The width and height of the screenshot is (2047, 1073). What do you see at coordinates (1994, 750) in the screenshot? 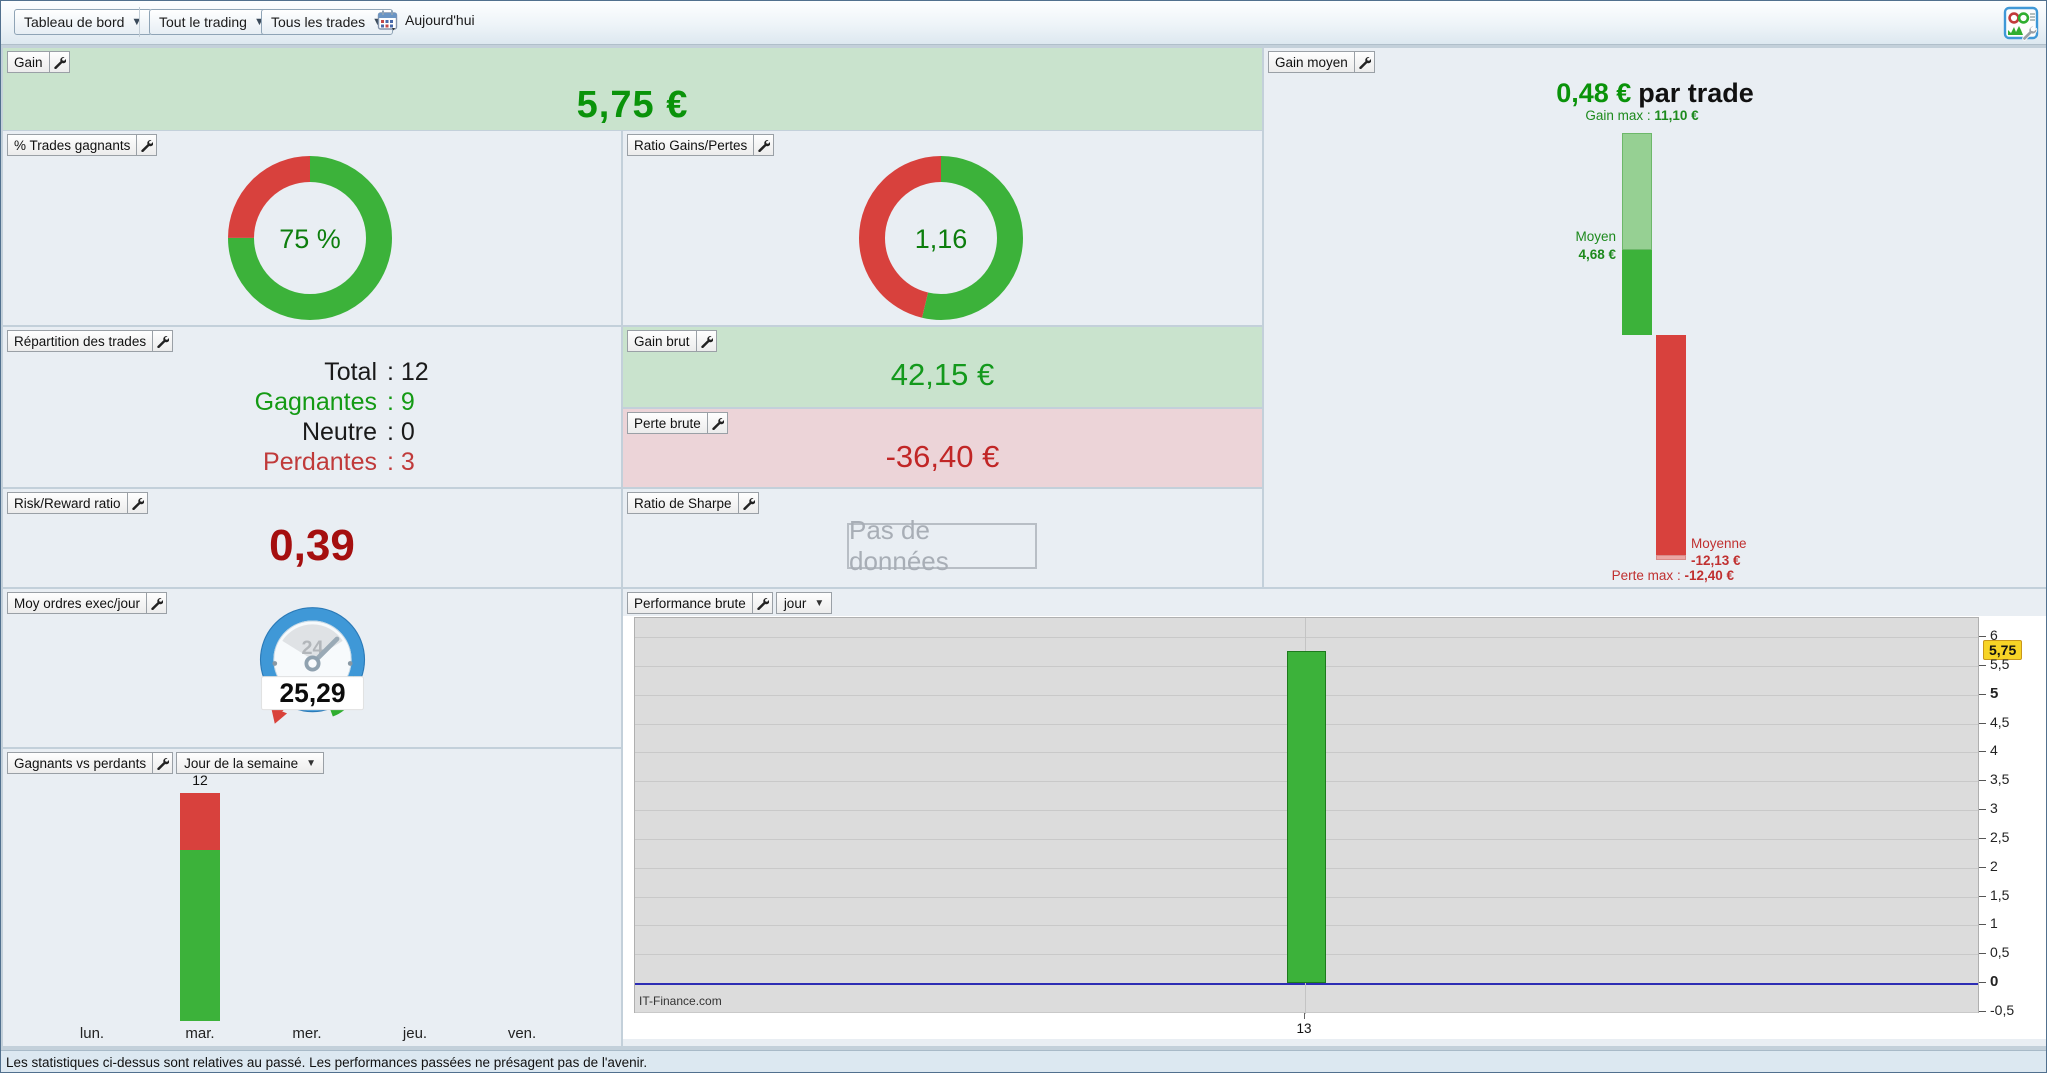
I see `y-axis-tick-label: 4` at bounding box center [1994, 750].